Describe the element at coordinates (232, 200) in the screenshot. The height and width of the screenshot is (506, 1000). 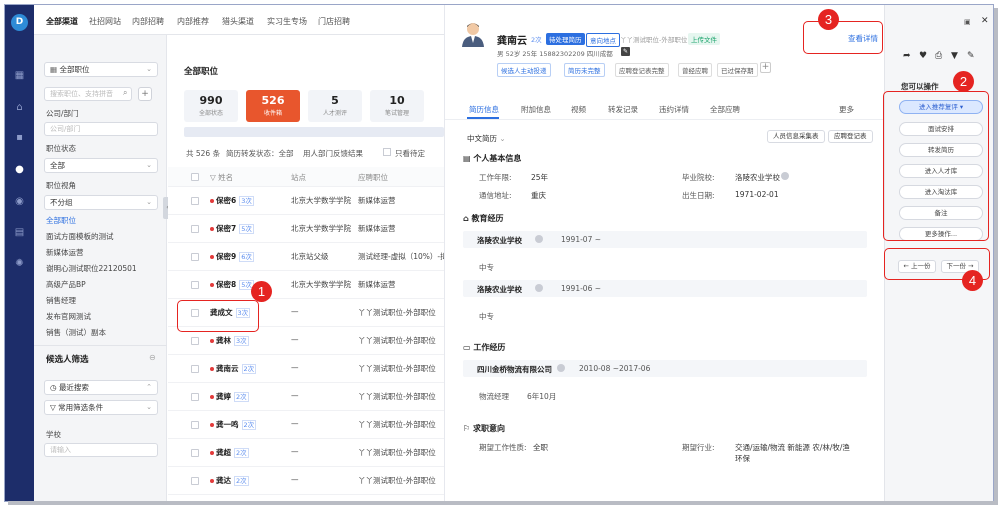
I see `candidate-name-cell: 保密6 3次` at that location.